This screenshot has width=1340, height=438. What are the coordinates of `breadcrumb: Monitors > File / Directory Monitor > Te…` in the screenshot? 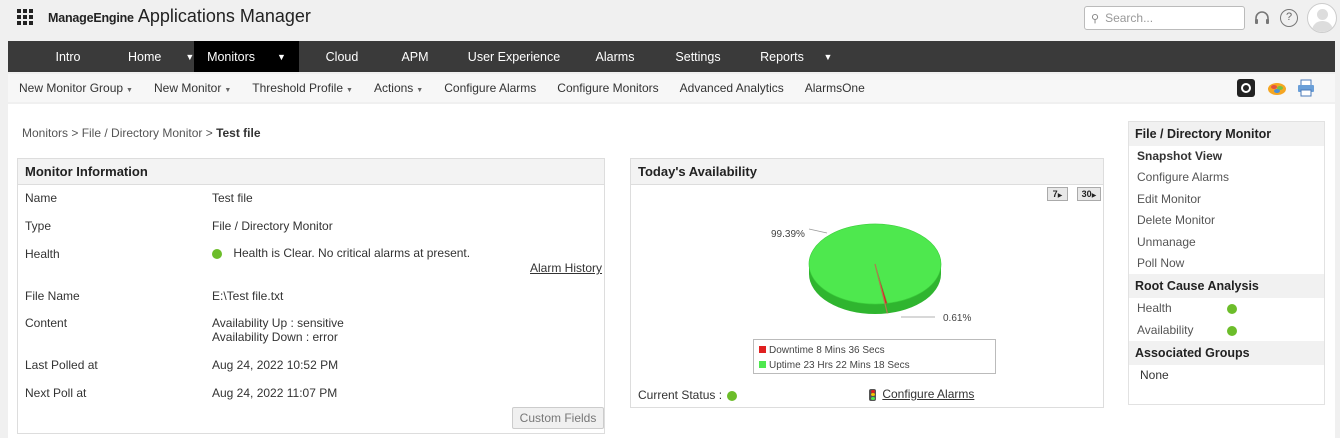 It's located at (141, 133).